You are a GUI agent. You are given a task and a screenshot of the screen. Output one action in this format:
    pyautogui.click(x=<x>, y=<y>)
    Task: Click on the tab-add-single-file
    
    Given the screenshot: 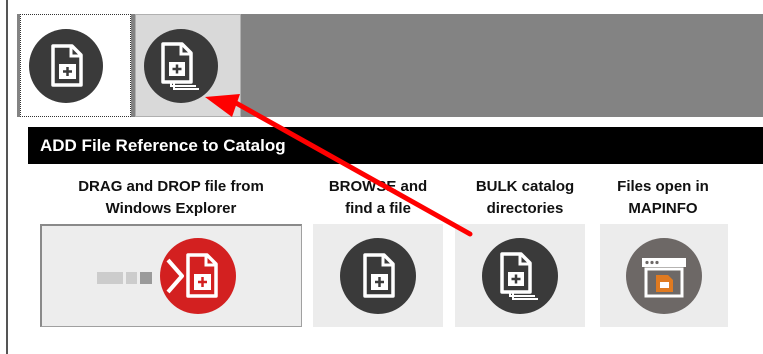 What is the action you would take?
    pyautogui.click(x=75, y=65)
    